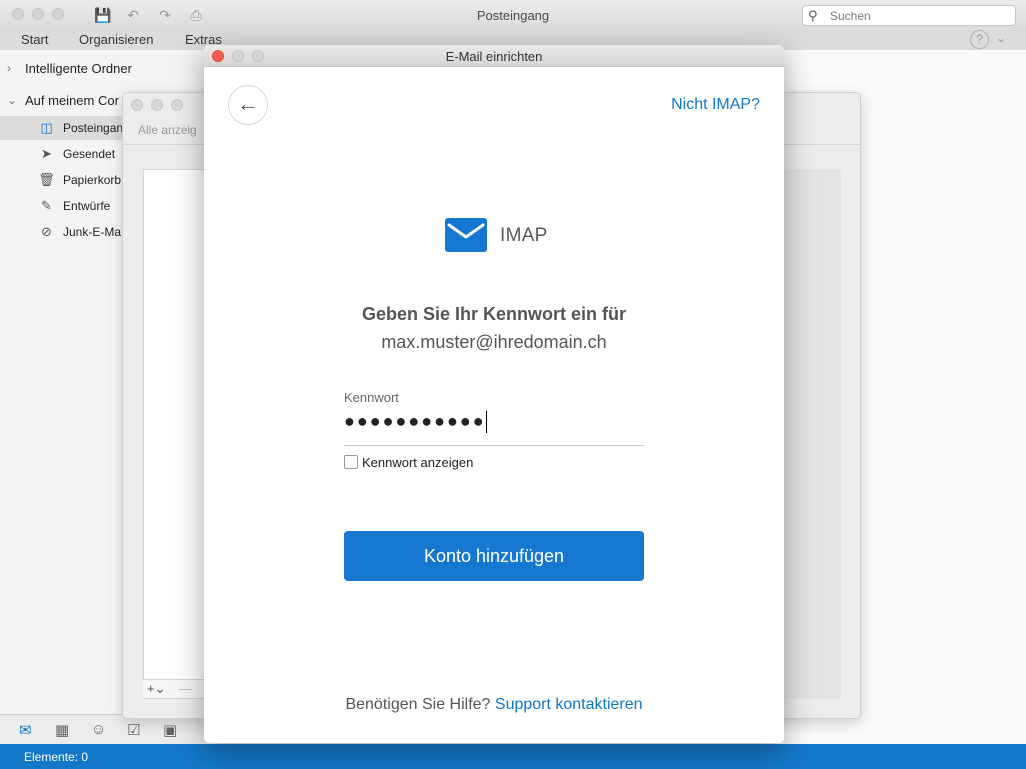  I want to click on add-account-button: Konto hinzufügen, so click(494, 556).